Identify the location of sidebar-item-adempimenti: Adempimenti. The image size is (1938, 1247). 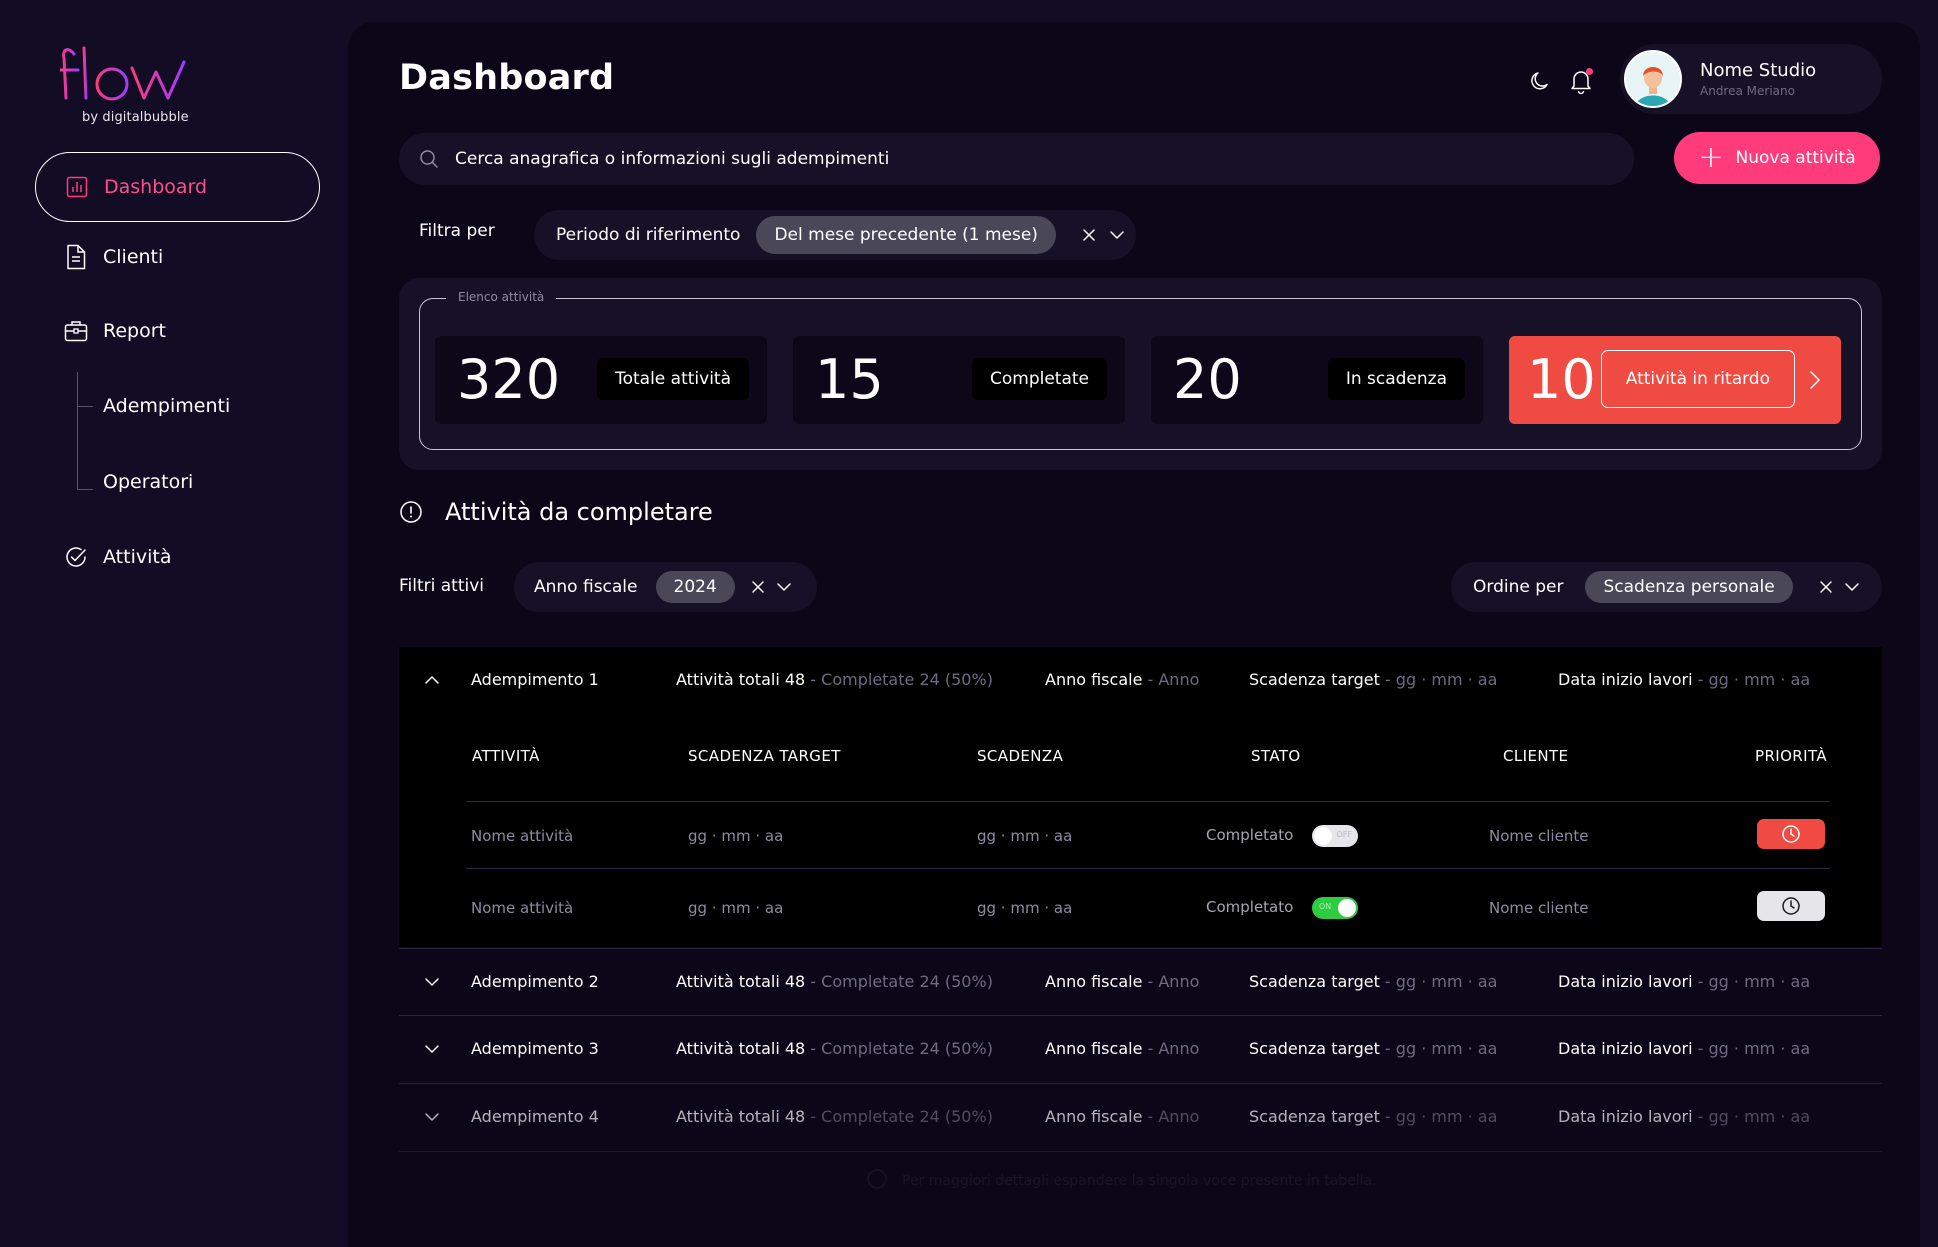
(166, 406).